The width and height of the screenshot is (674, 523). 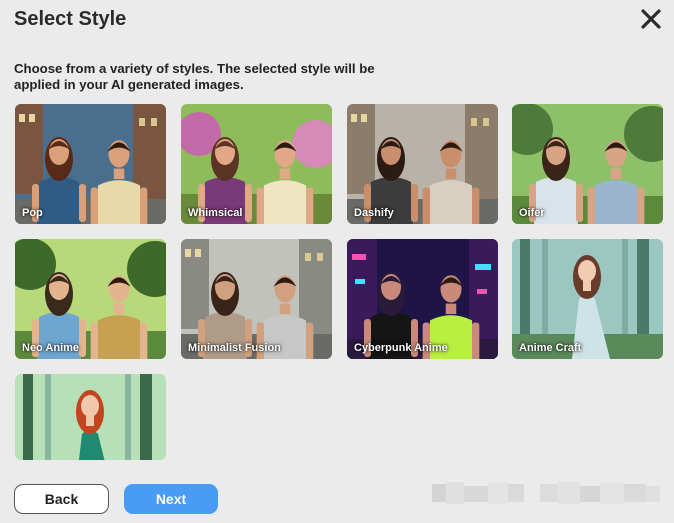 What do you see at coordinates (234, 348) in the screenshot?
I see `style-label: Minimalist Fusion` at bounding box center [234, 348].